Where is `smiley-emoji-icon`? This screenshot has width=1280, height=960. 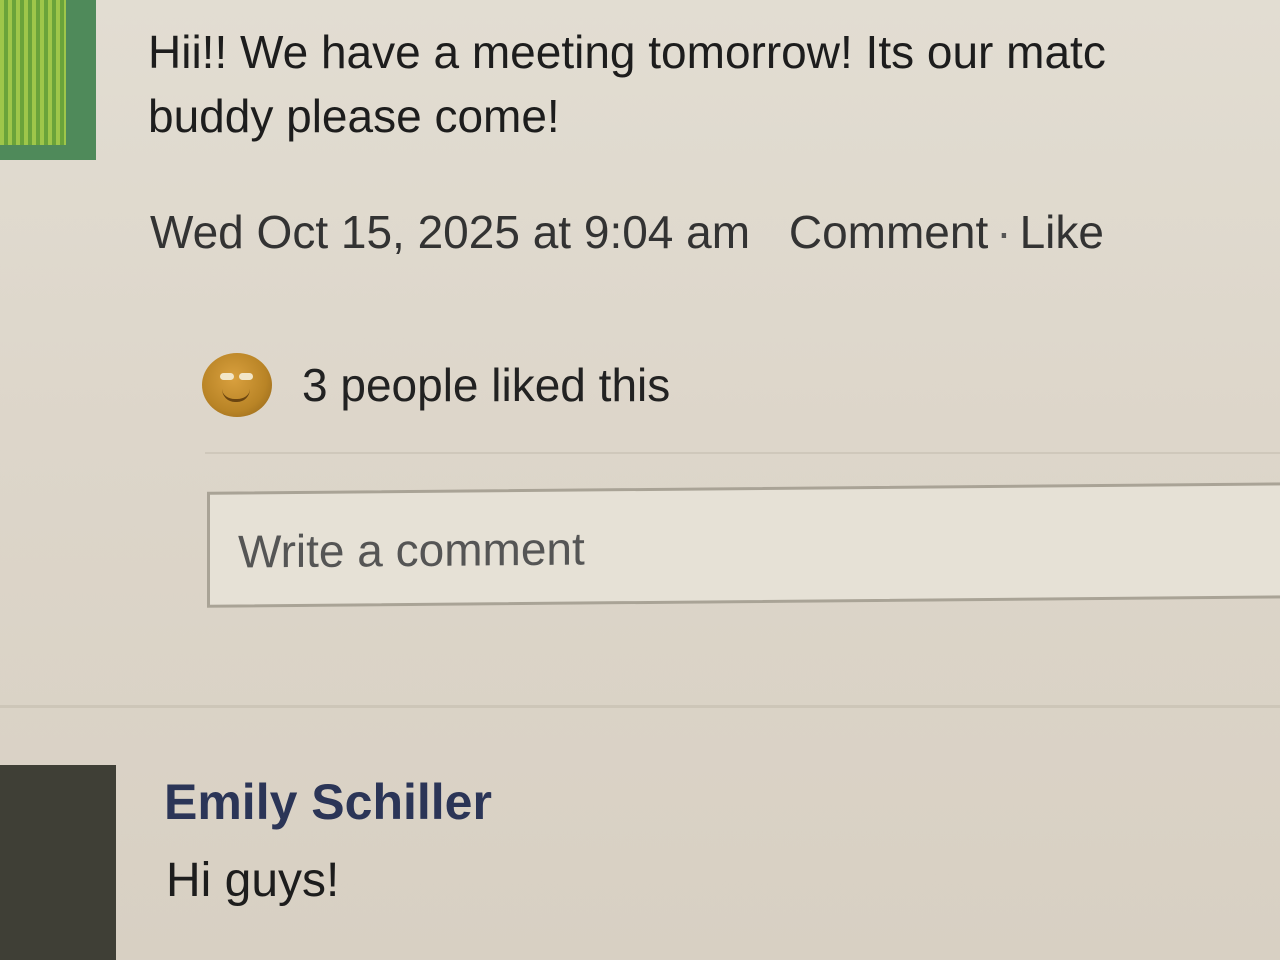 smiley-emoji-icon is located at coordinates (237, 385).